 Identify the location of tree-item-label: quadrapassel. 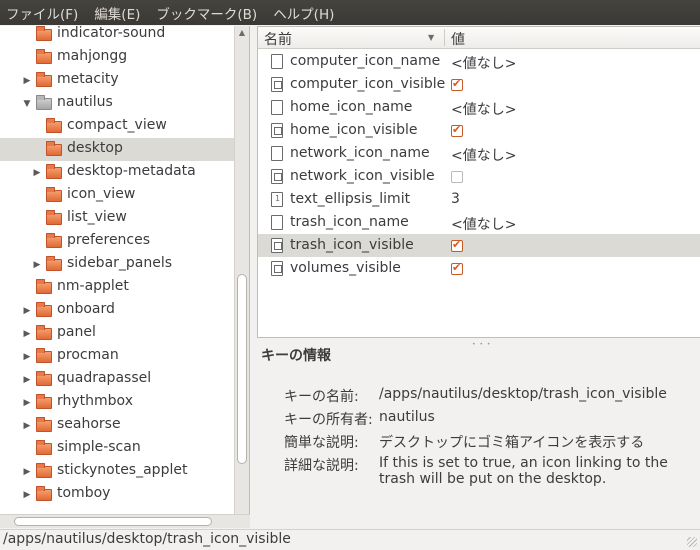
(104, 378).